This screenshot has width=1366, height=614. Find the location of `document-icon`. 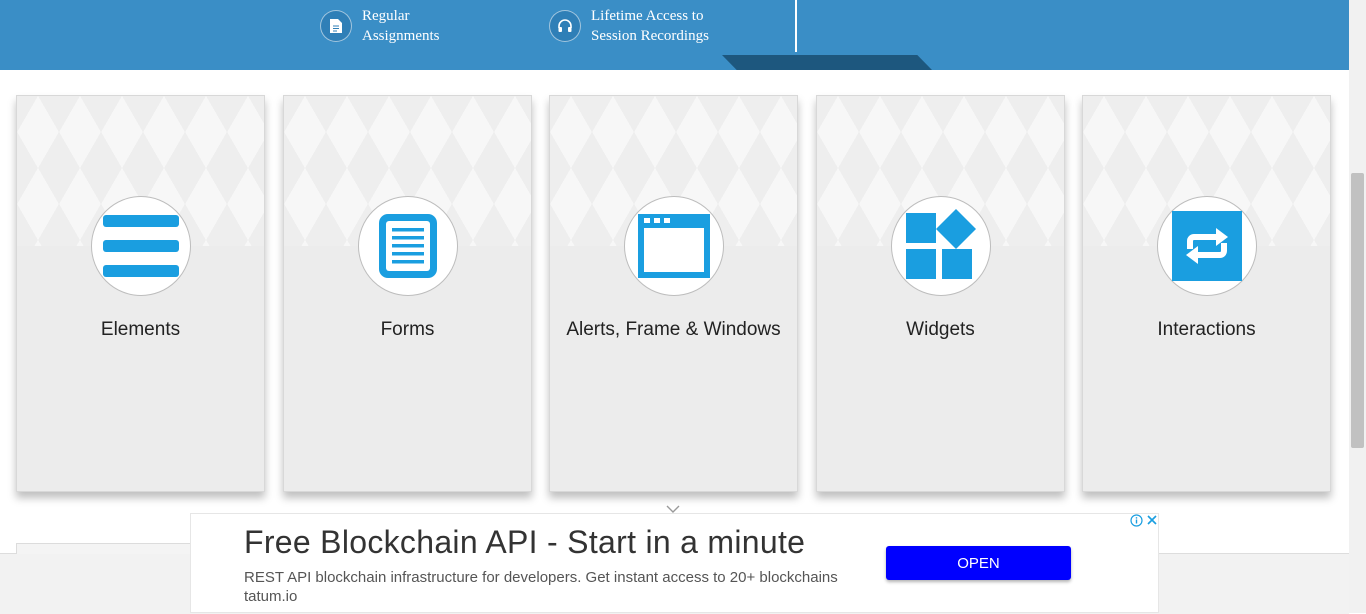

document-icon is located at coordinates (336, 26).